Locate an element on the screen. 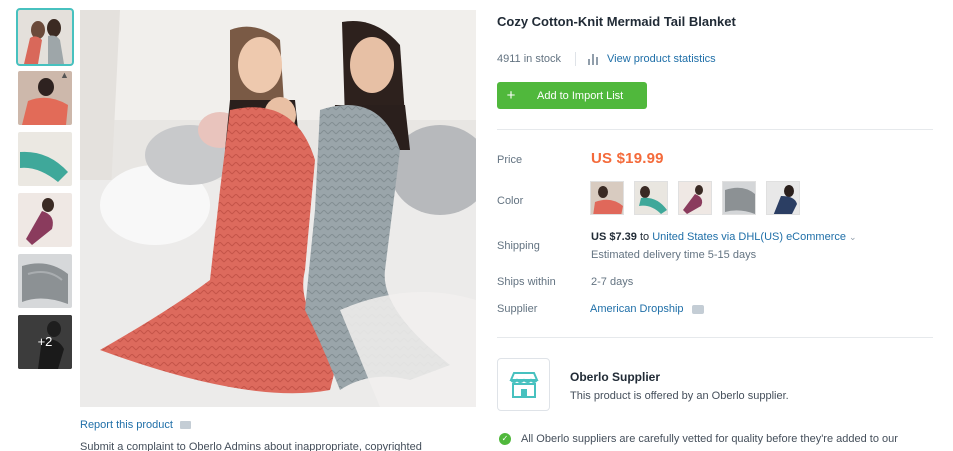  flag-icon is located at coordinates (185, 425).